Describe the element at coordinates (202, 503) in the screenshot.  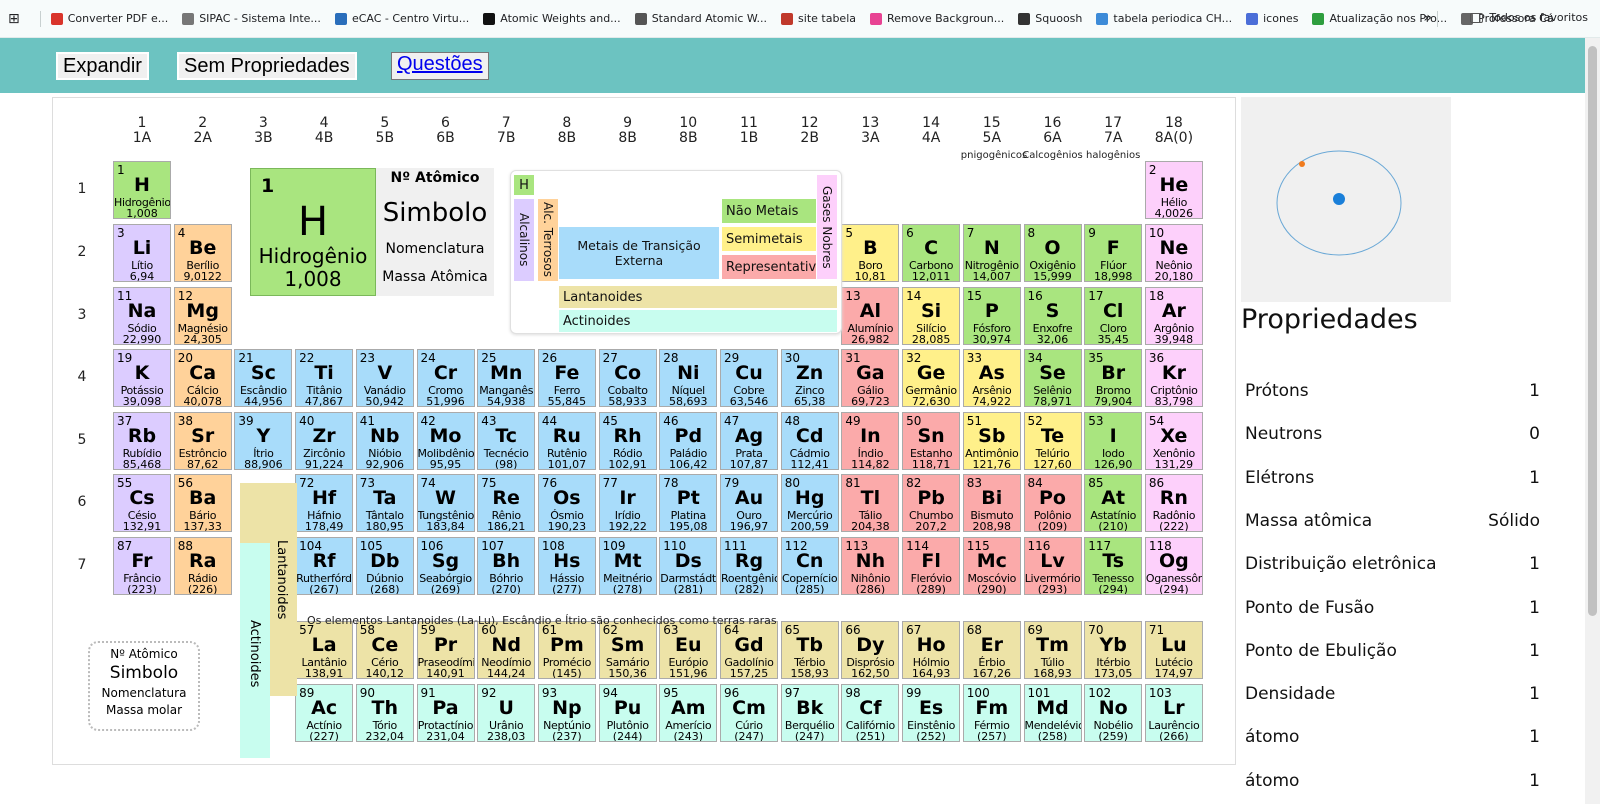
I see `element-ba: 56 Ba Bário 137,33` at that location.